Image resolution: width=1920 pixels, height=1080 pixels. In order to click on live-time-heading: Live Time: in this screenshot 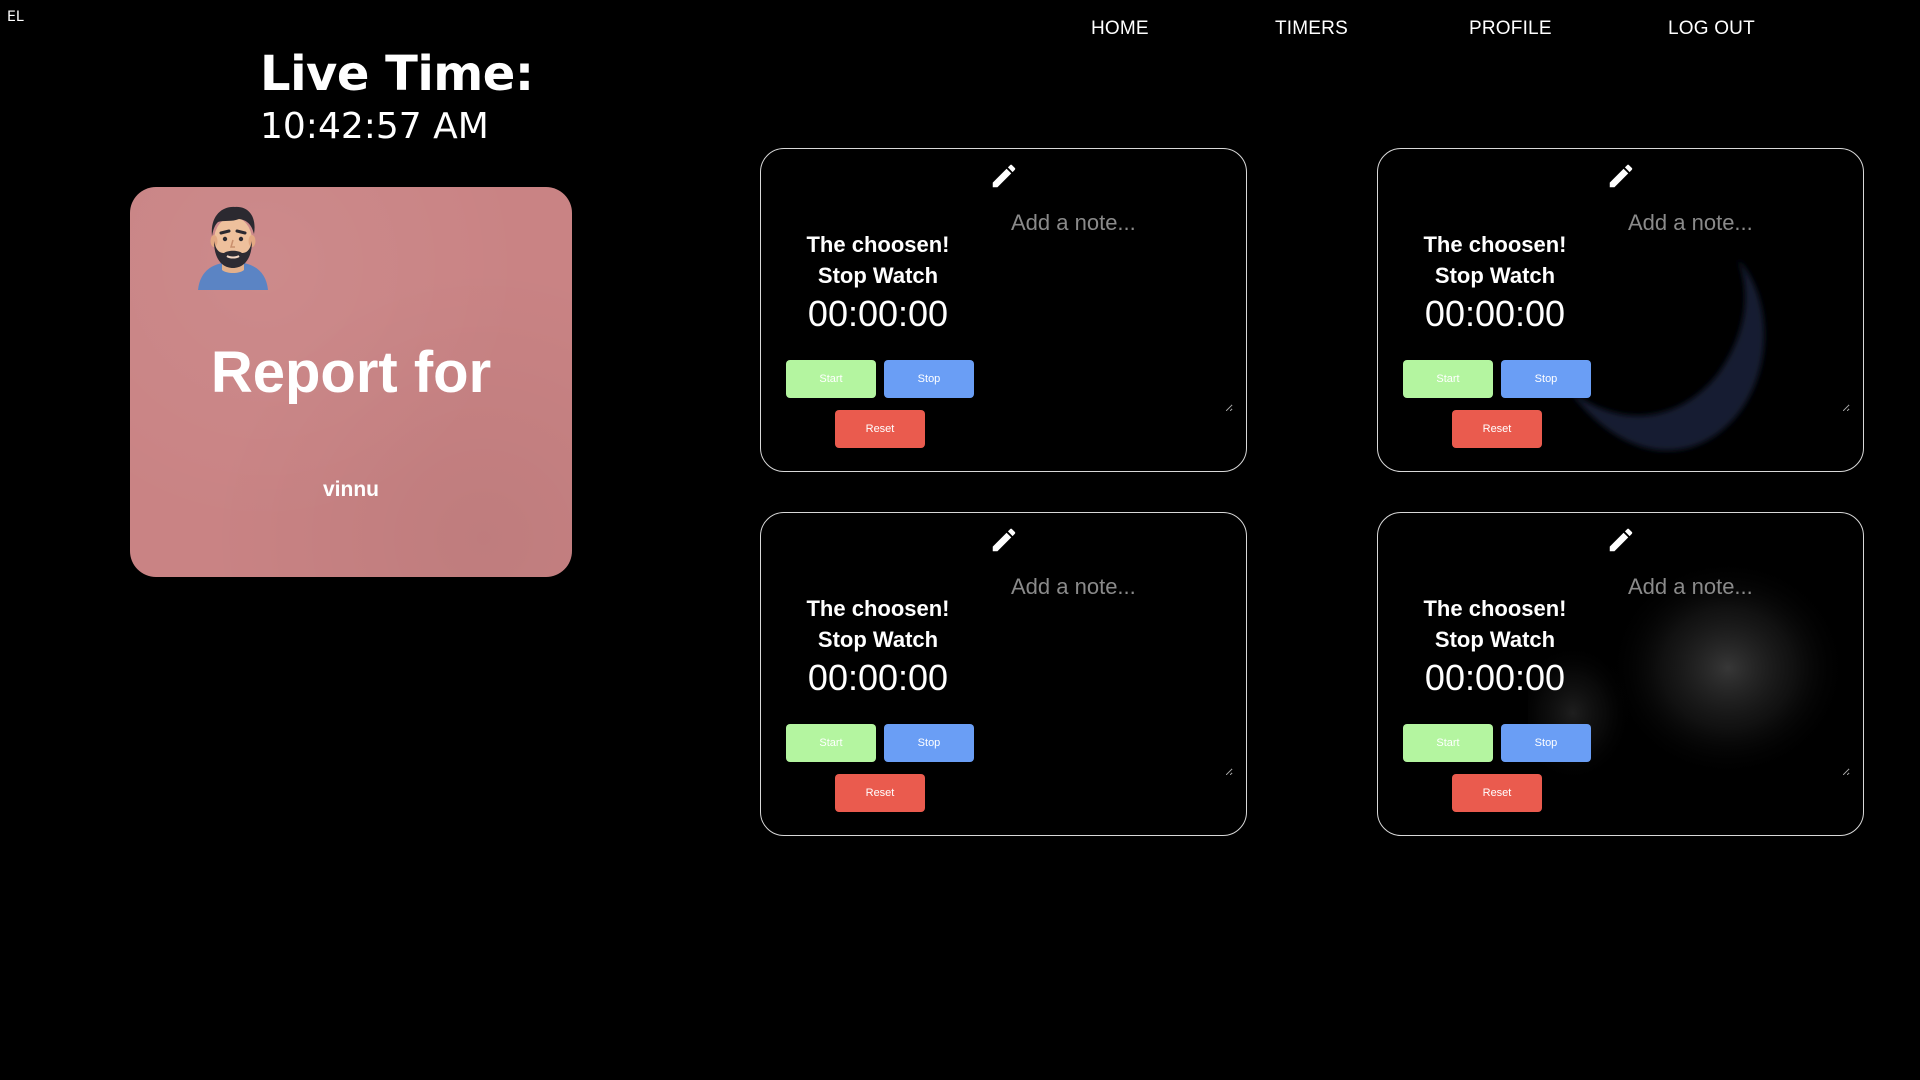, I will do `click(397, 74)`.